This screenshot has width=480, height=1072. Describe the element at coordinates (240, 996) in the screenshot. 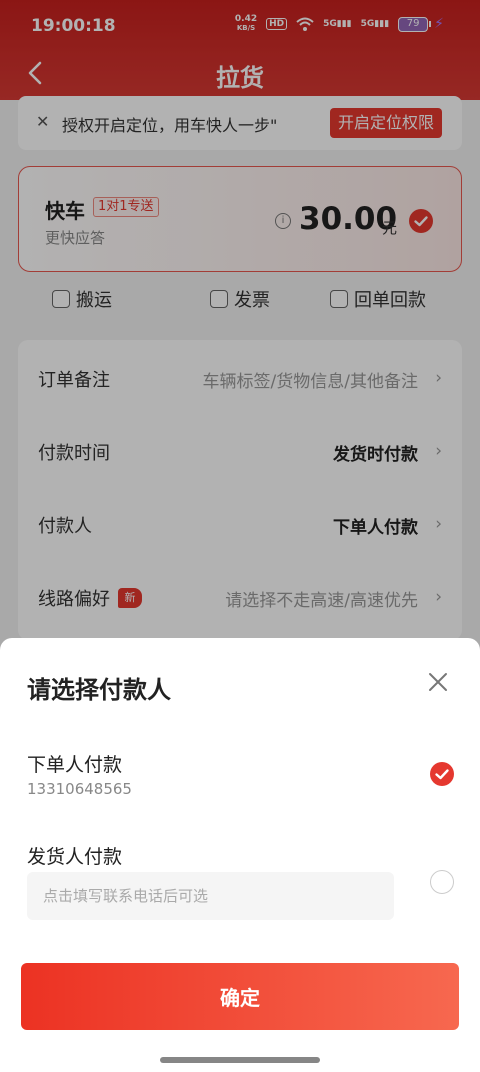

I see `confirm-button: 确定` at that location.